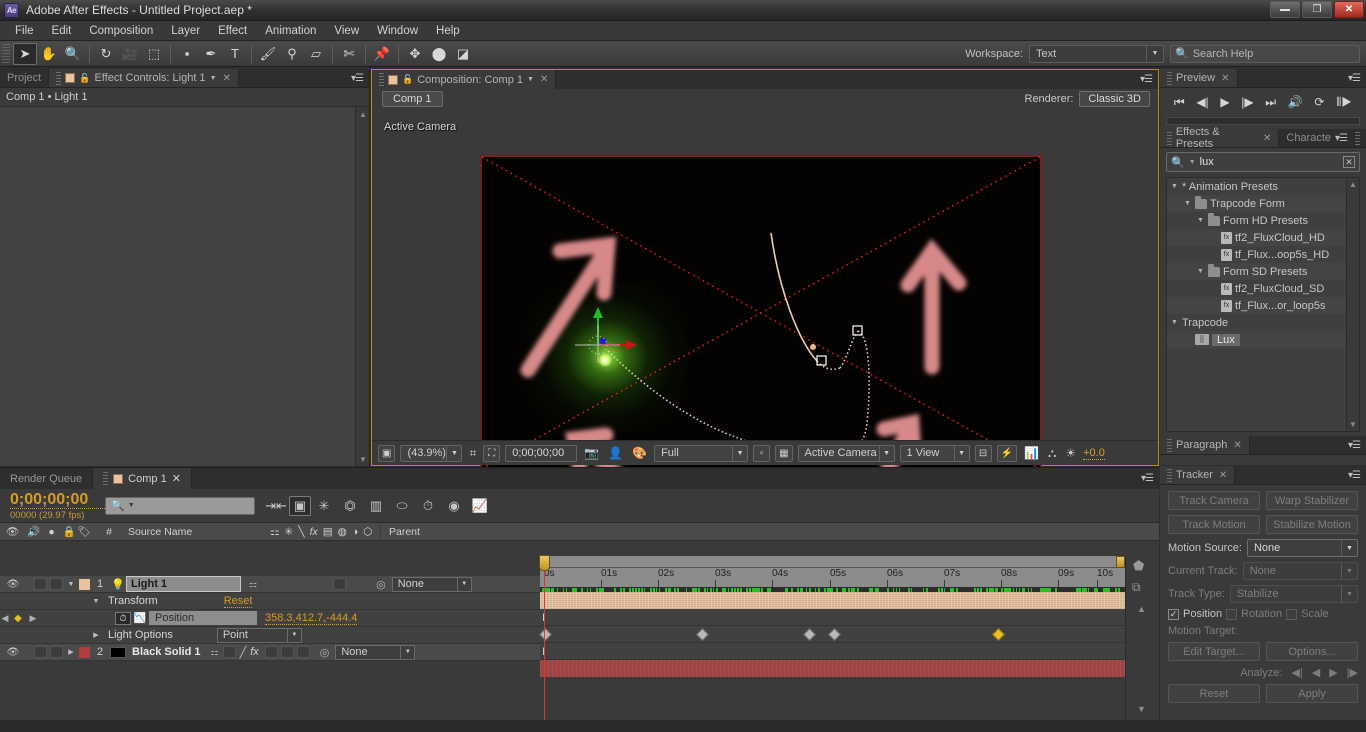 This screenshot has width=1366, height=732. What do you see at coordinates (1224, 102) in the screenshot?
I see `play-button: ▶` at bounding box center [1224, 102].